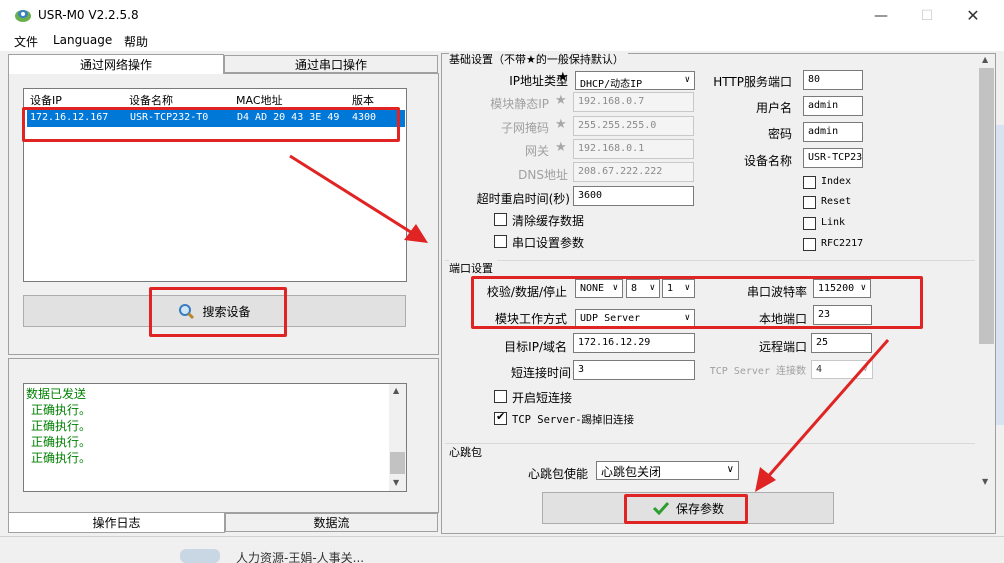 The height and width of the screenshot is (563, 1004). Describe the element at coordinates (200, 556) in the screenshot. I see `avatar` at that location.